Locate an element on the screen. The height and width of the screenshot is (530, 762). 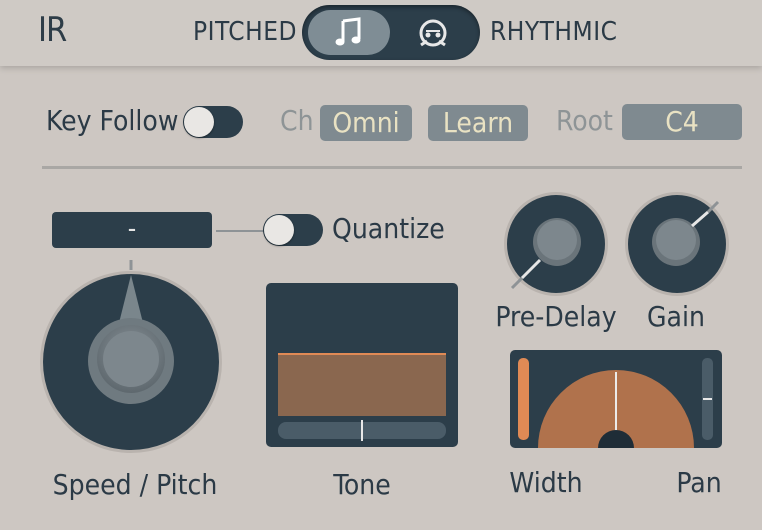
root-select: C4 is located at coordinates (682, 122).